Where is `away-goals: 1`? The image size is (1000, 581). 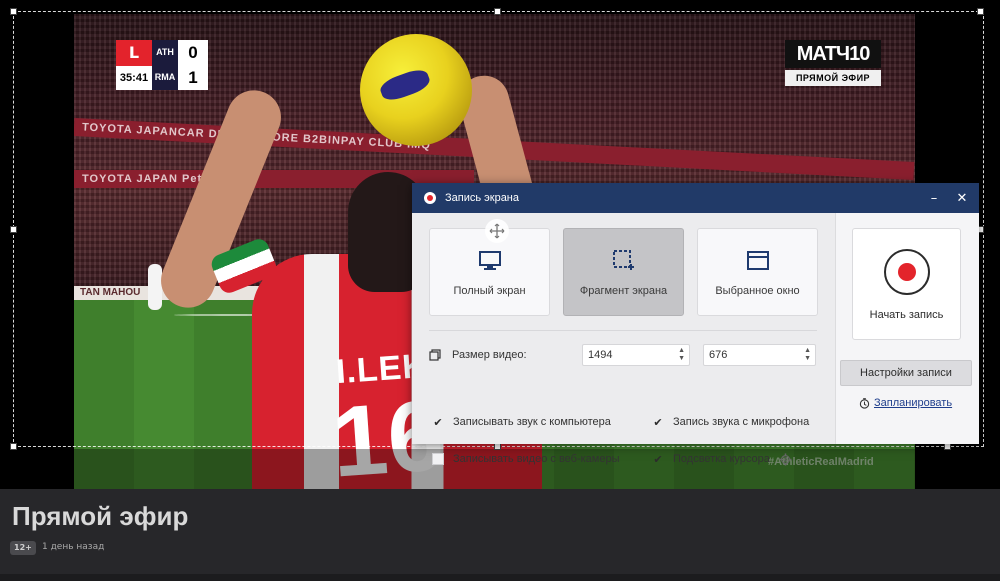 away-goals: 1 is located at coordinates (193, 77).